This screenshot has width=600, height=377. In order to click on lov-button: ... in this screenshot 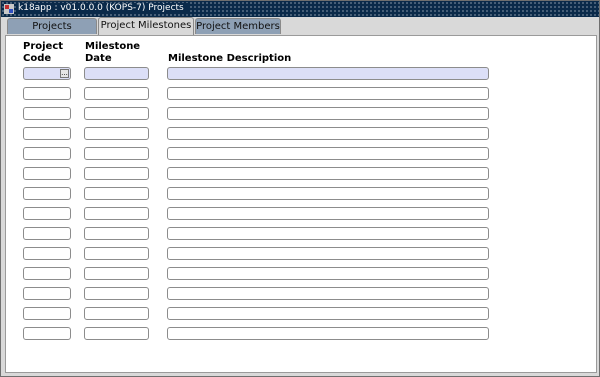, I will do `click(64, 73)`.